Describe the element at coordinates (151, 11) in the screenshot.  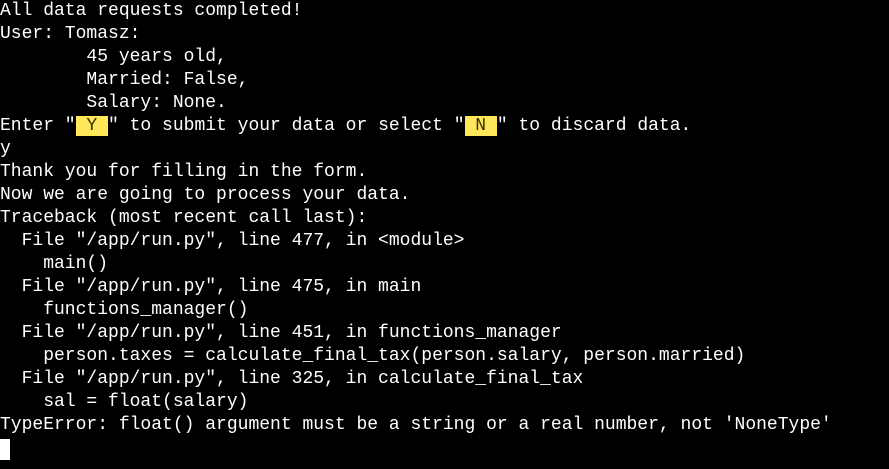
I see `terminal-line: All data requests completed!` at that location.